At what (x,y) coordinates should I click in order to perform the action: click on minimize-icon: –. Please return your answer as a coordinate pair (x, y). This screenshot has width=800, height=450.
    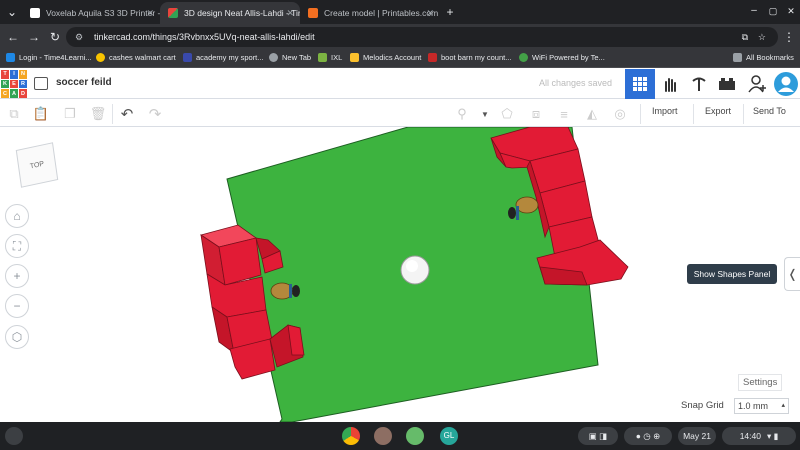
    Looking at the image, I should click on (754, 11).